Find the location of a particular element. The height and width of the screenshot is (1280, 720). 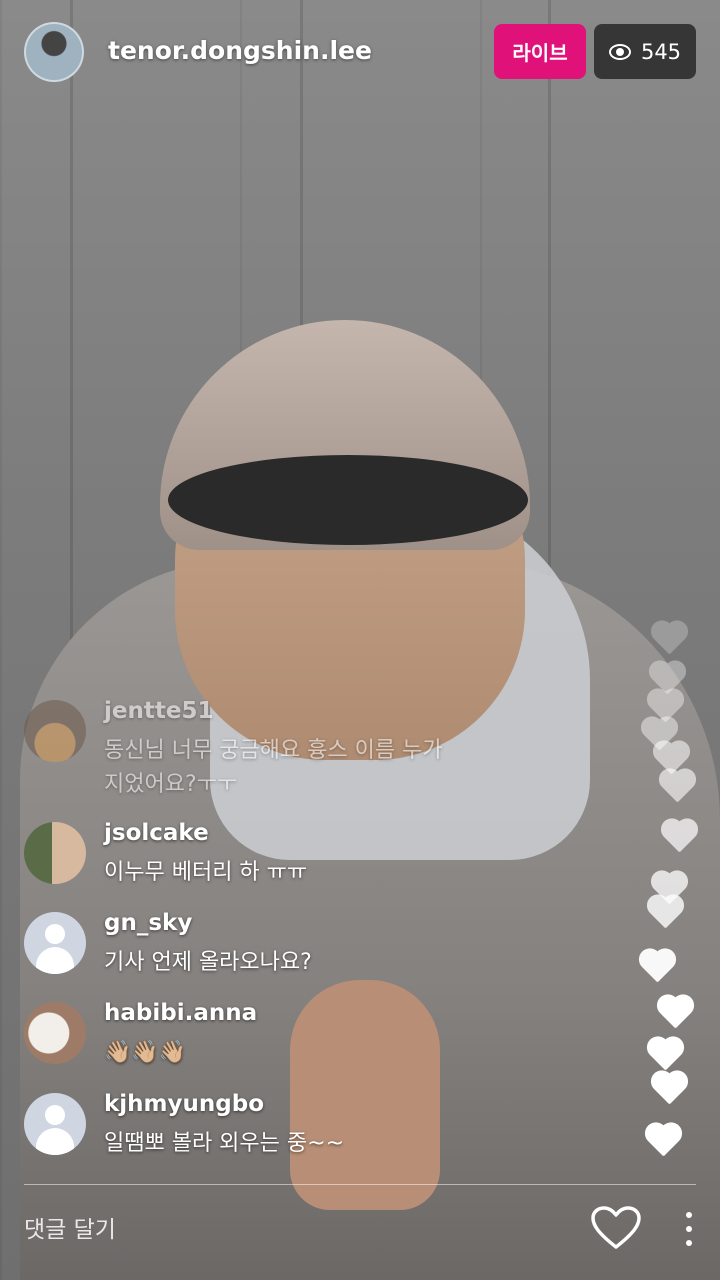

comment-input: 댓글 달기 is located at coordinates (70, 1227).